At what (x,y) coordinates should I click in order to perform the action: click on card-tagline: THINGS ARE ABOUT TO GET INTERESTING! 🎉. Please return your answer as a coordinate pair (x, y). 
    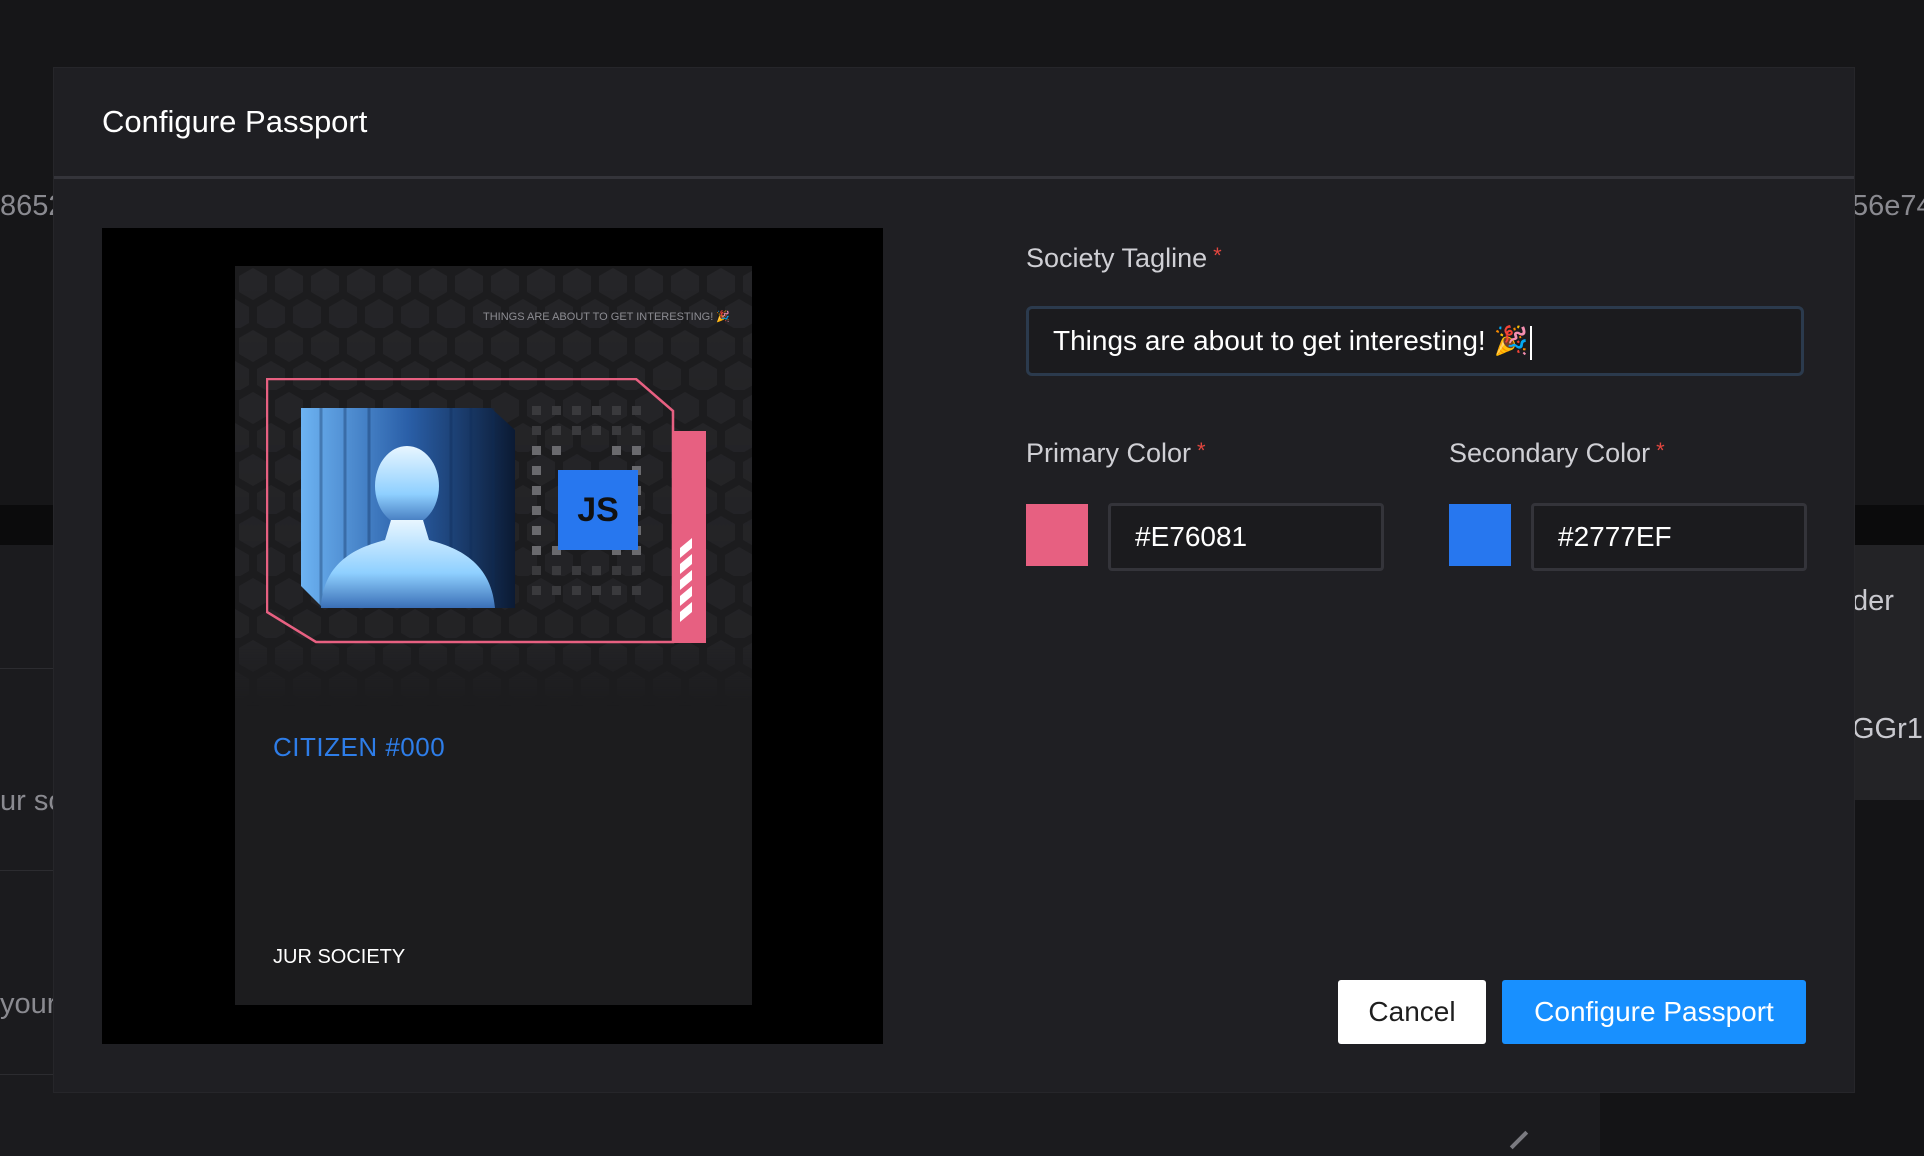
    Looking at the image, I should click on (606, 317).